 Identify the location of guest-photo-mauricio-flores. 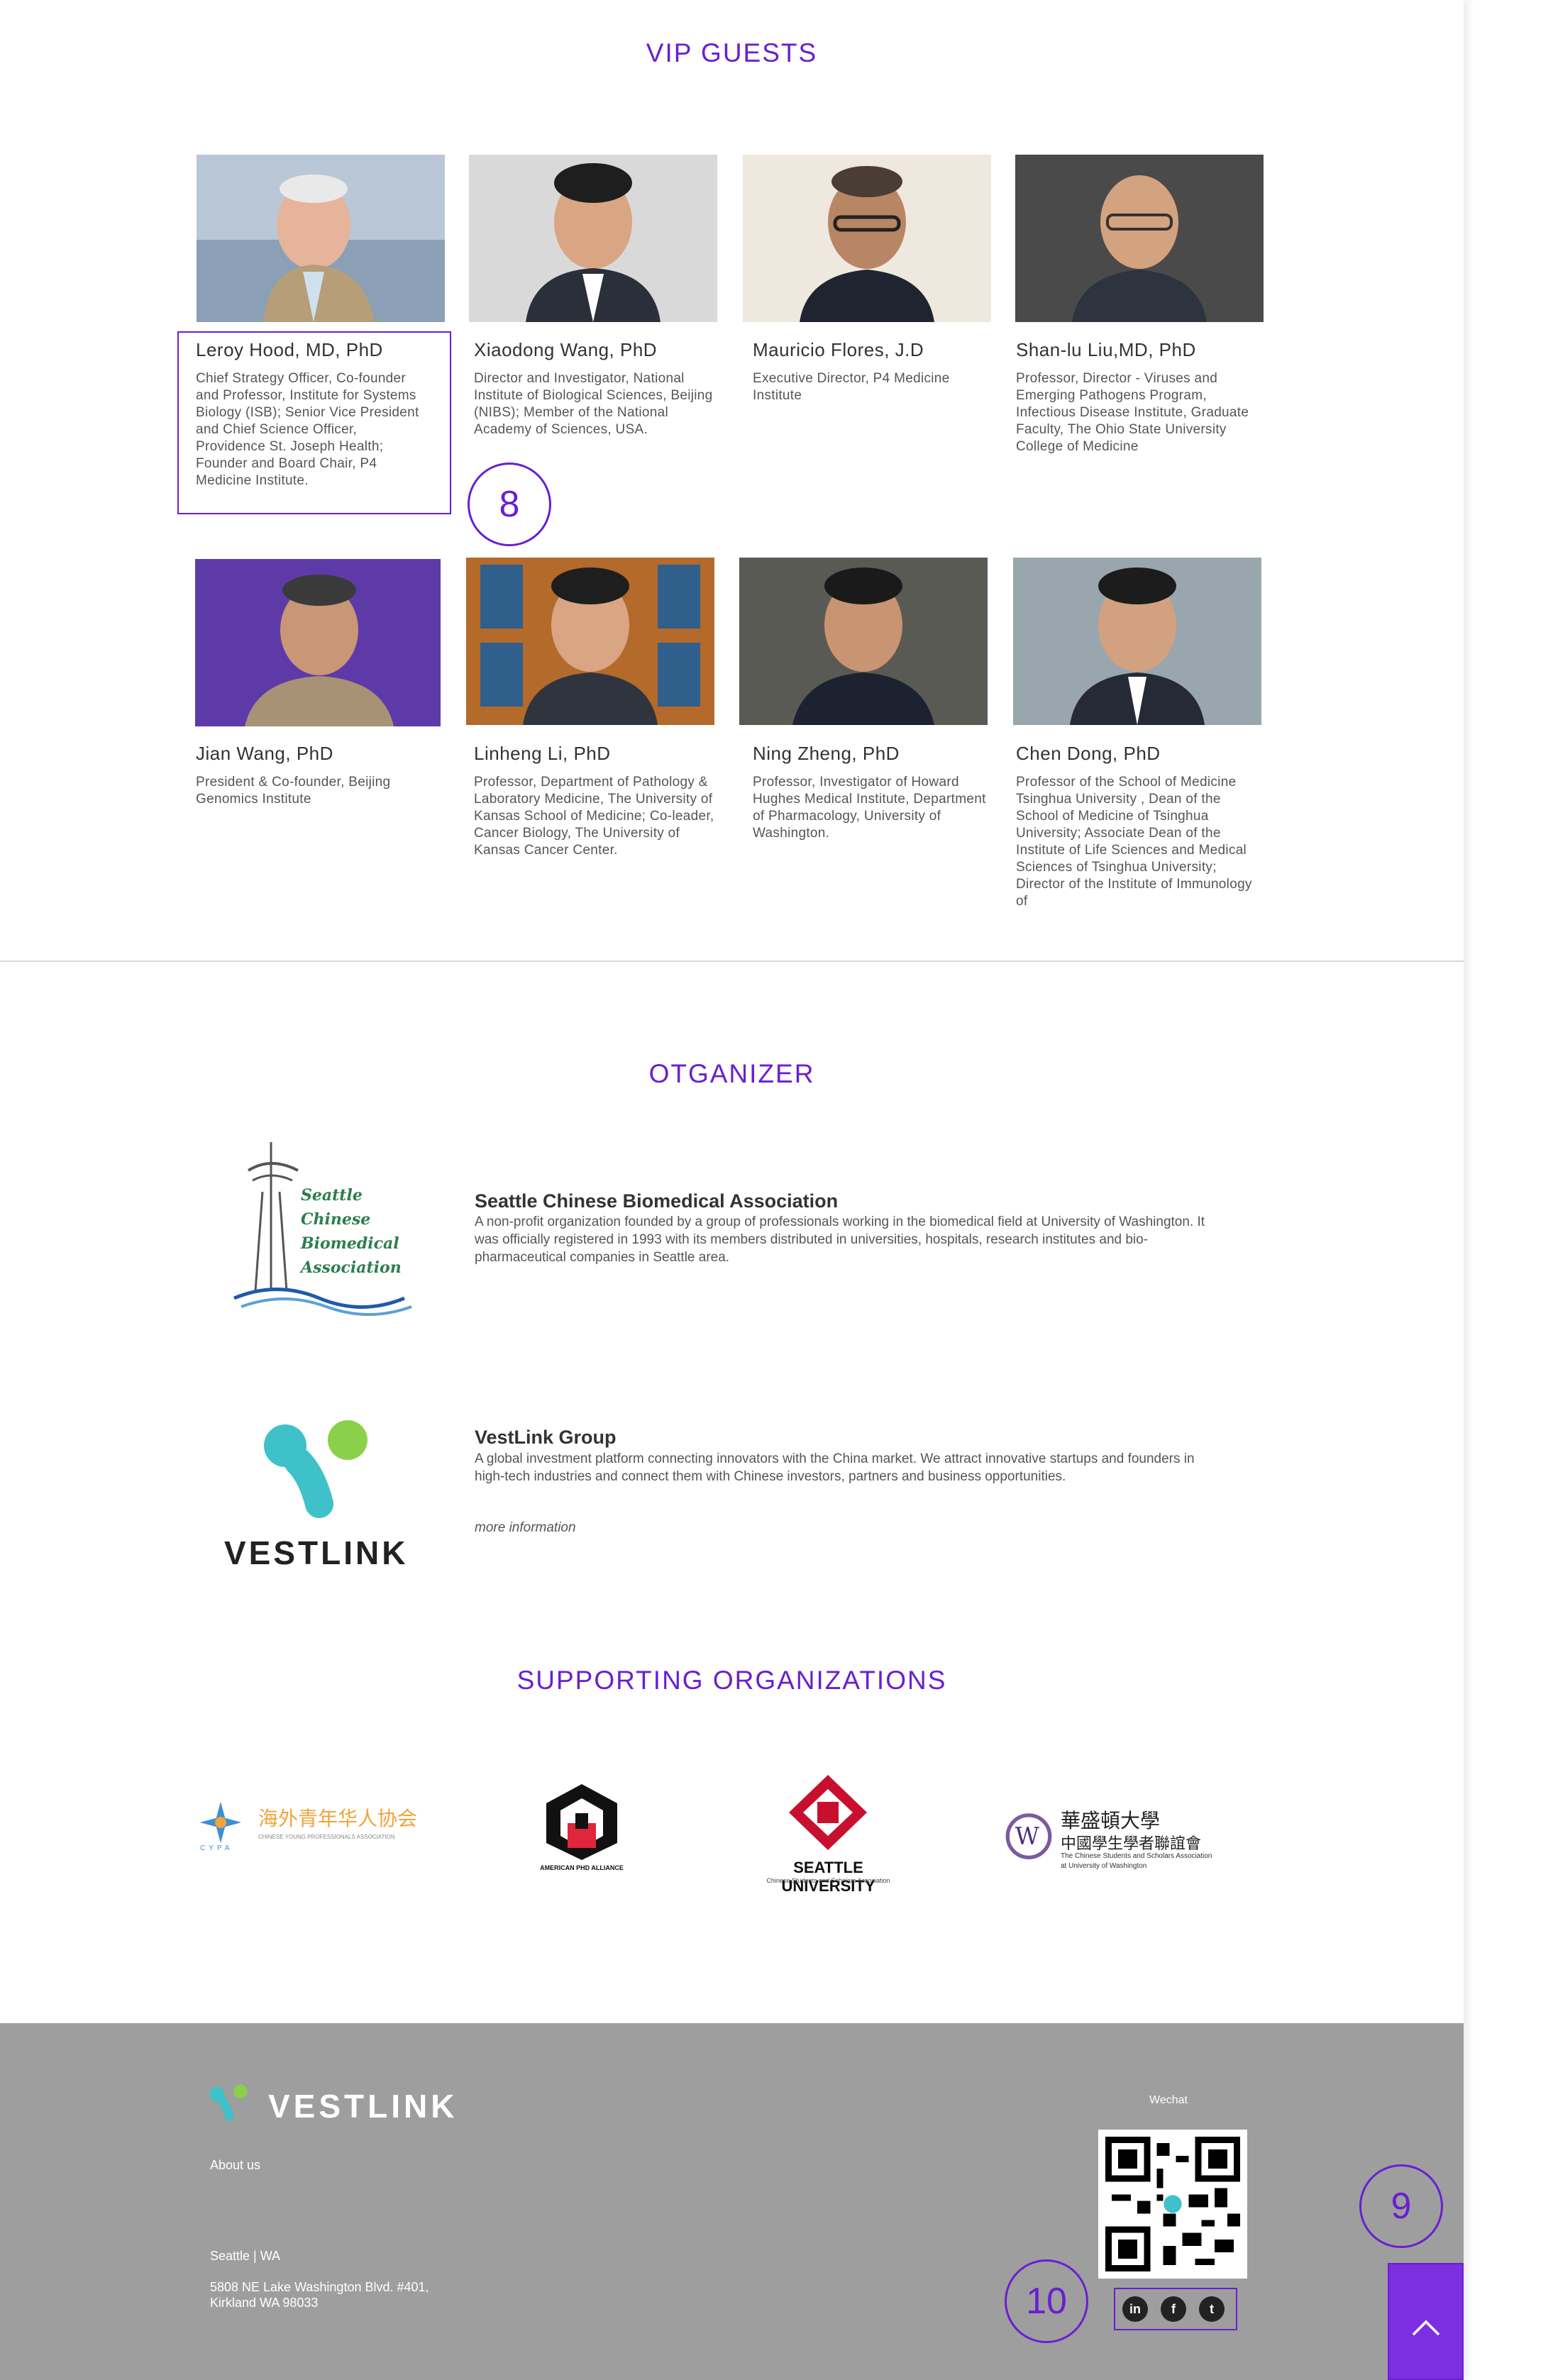
(867, 239).